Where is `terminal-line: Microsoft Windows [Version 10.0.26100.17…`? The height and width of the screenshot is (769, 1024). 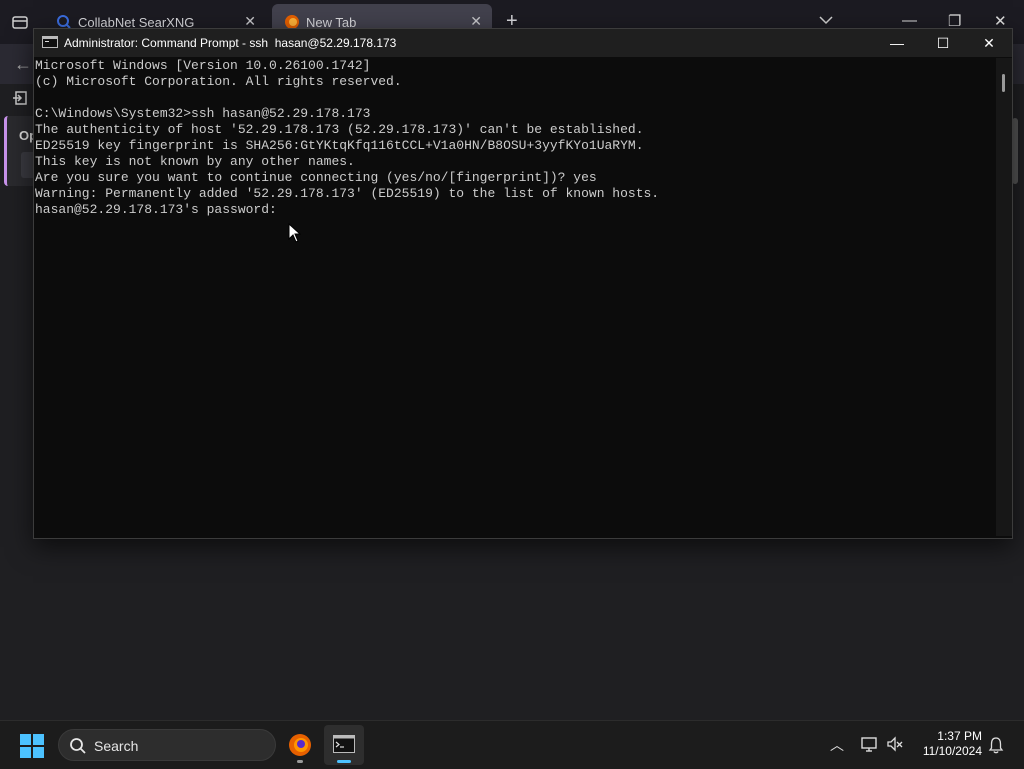 terminal-line: Microsoft Windows [Version 10.0.26100.17… is located at coordinates (203, 65).